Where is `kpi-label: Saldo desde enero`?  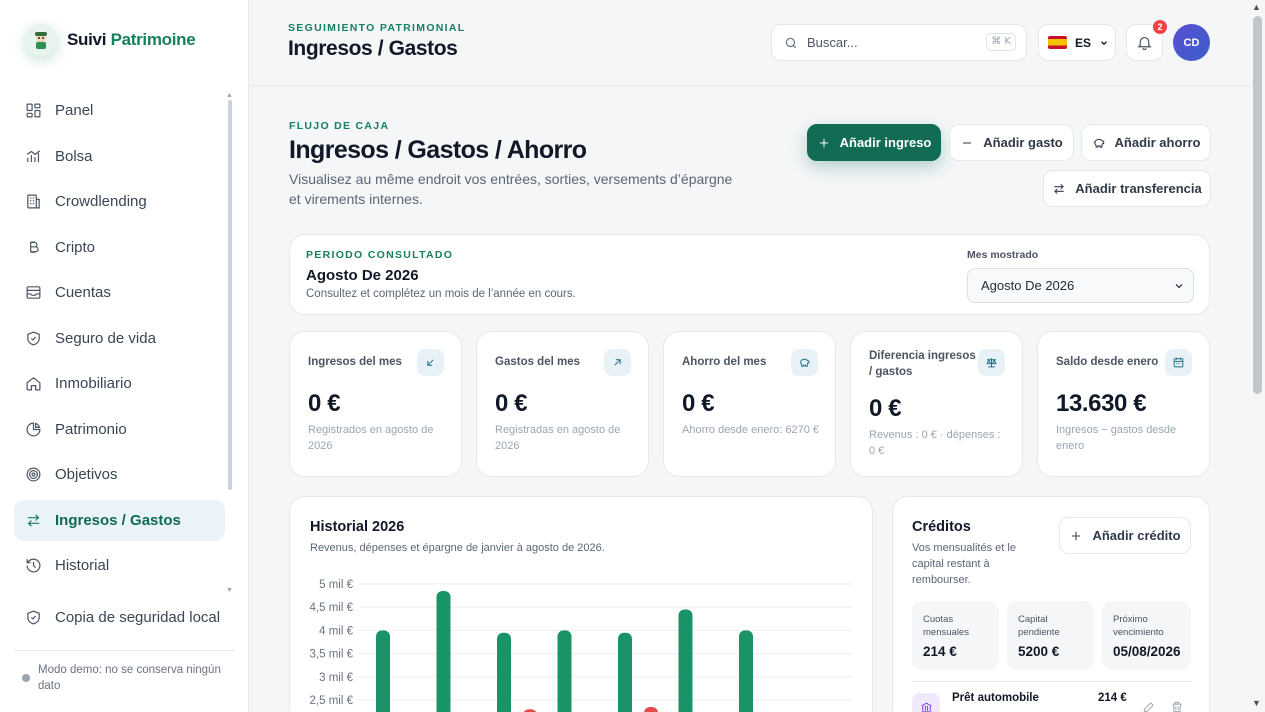 kpi-label: Saldo desde enero is located at coordinates (1107, 362).